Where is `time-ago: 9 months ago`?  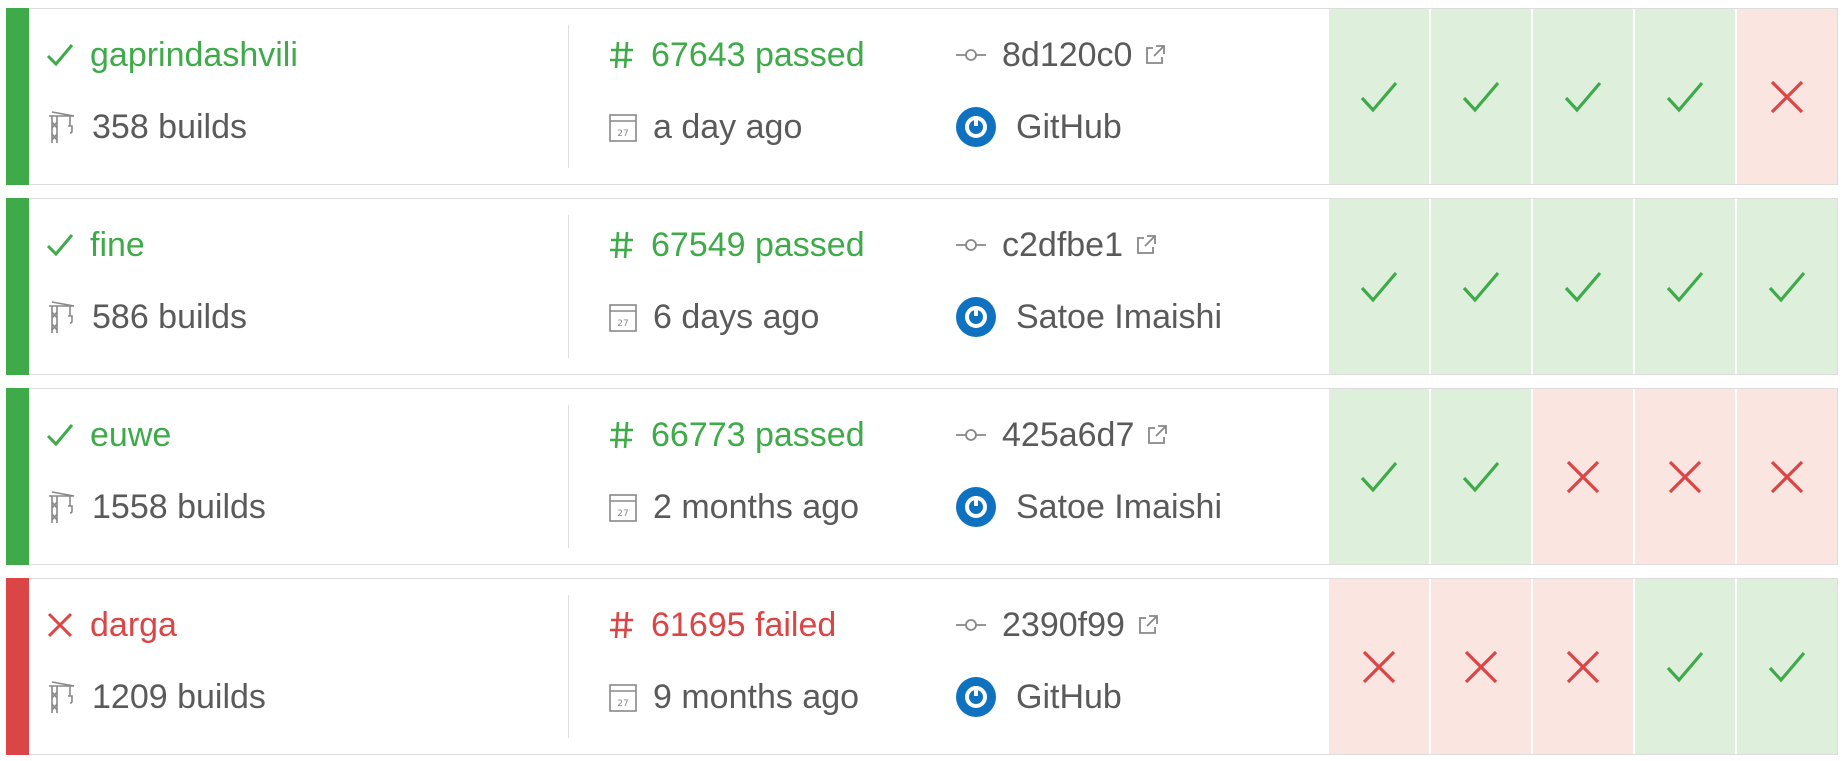 time-ago: 9 months ago is located at coordinates (756, 696).